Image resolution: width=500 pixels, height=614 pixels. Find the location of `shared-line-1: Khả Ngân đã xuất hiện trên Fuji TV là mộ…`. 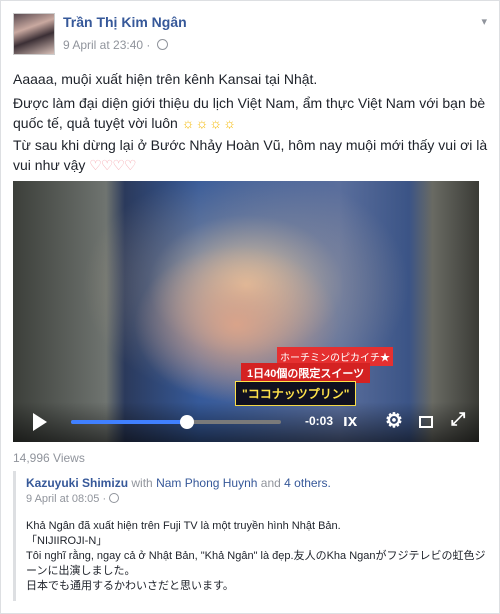

shared-line-1: Khả Ngân đã xuất hiện trên Fuji TV là mộ… is located at coordinates (183, 526).